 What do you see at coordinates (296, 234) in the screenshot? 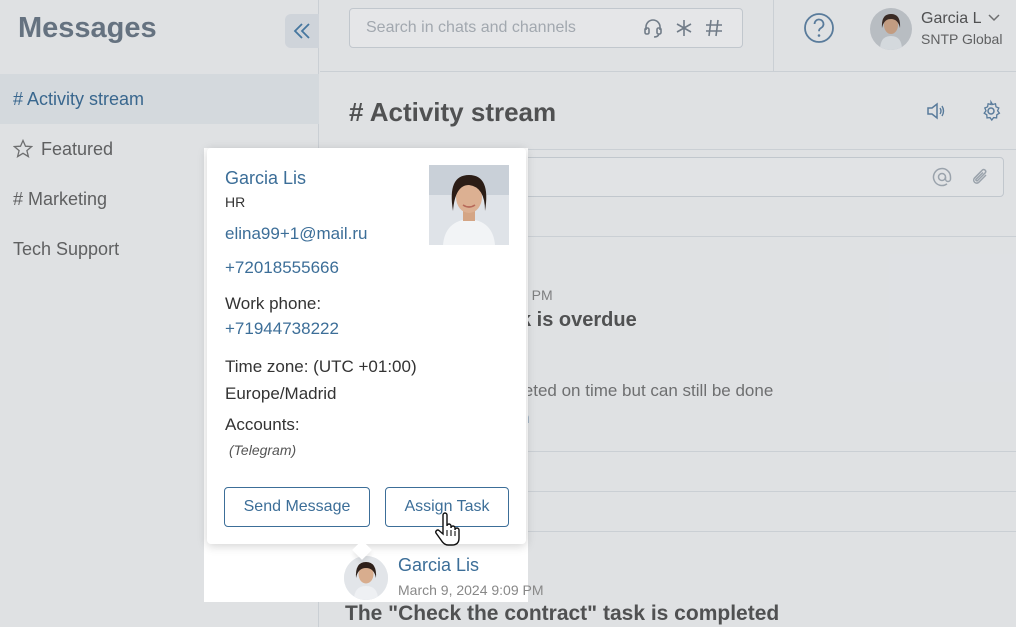
I see `profile-email-link: elina99+1@mail.ru` at bounding box center [296, 234].